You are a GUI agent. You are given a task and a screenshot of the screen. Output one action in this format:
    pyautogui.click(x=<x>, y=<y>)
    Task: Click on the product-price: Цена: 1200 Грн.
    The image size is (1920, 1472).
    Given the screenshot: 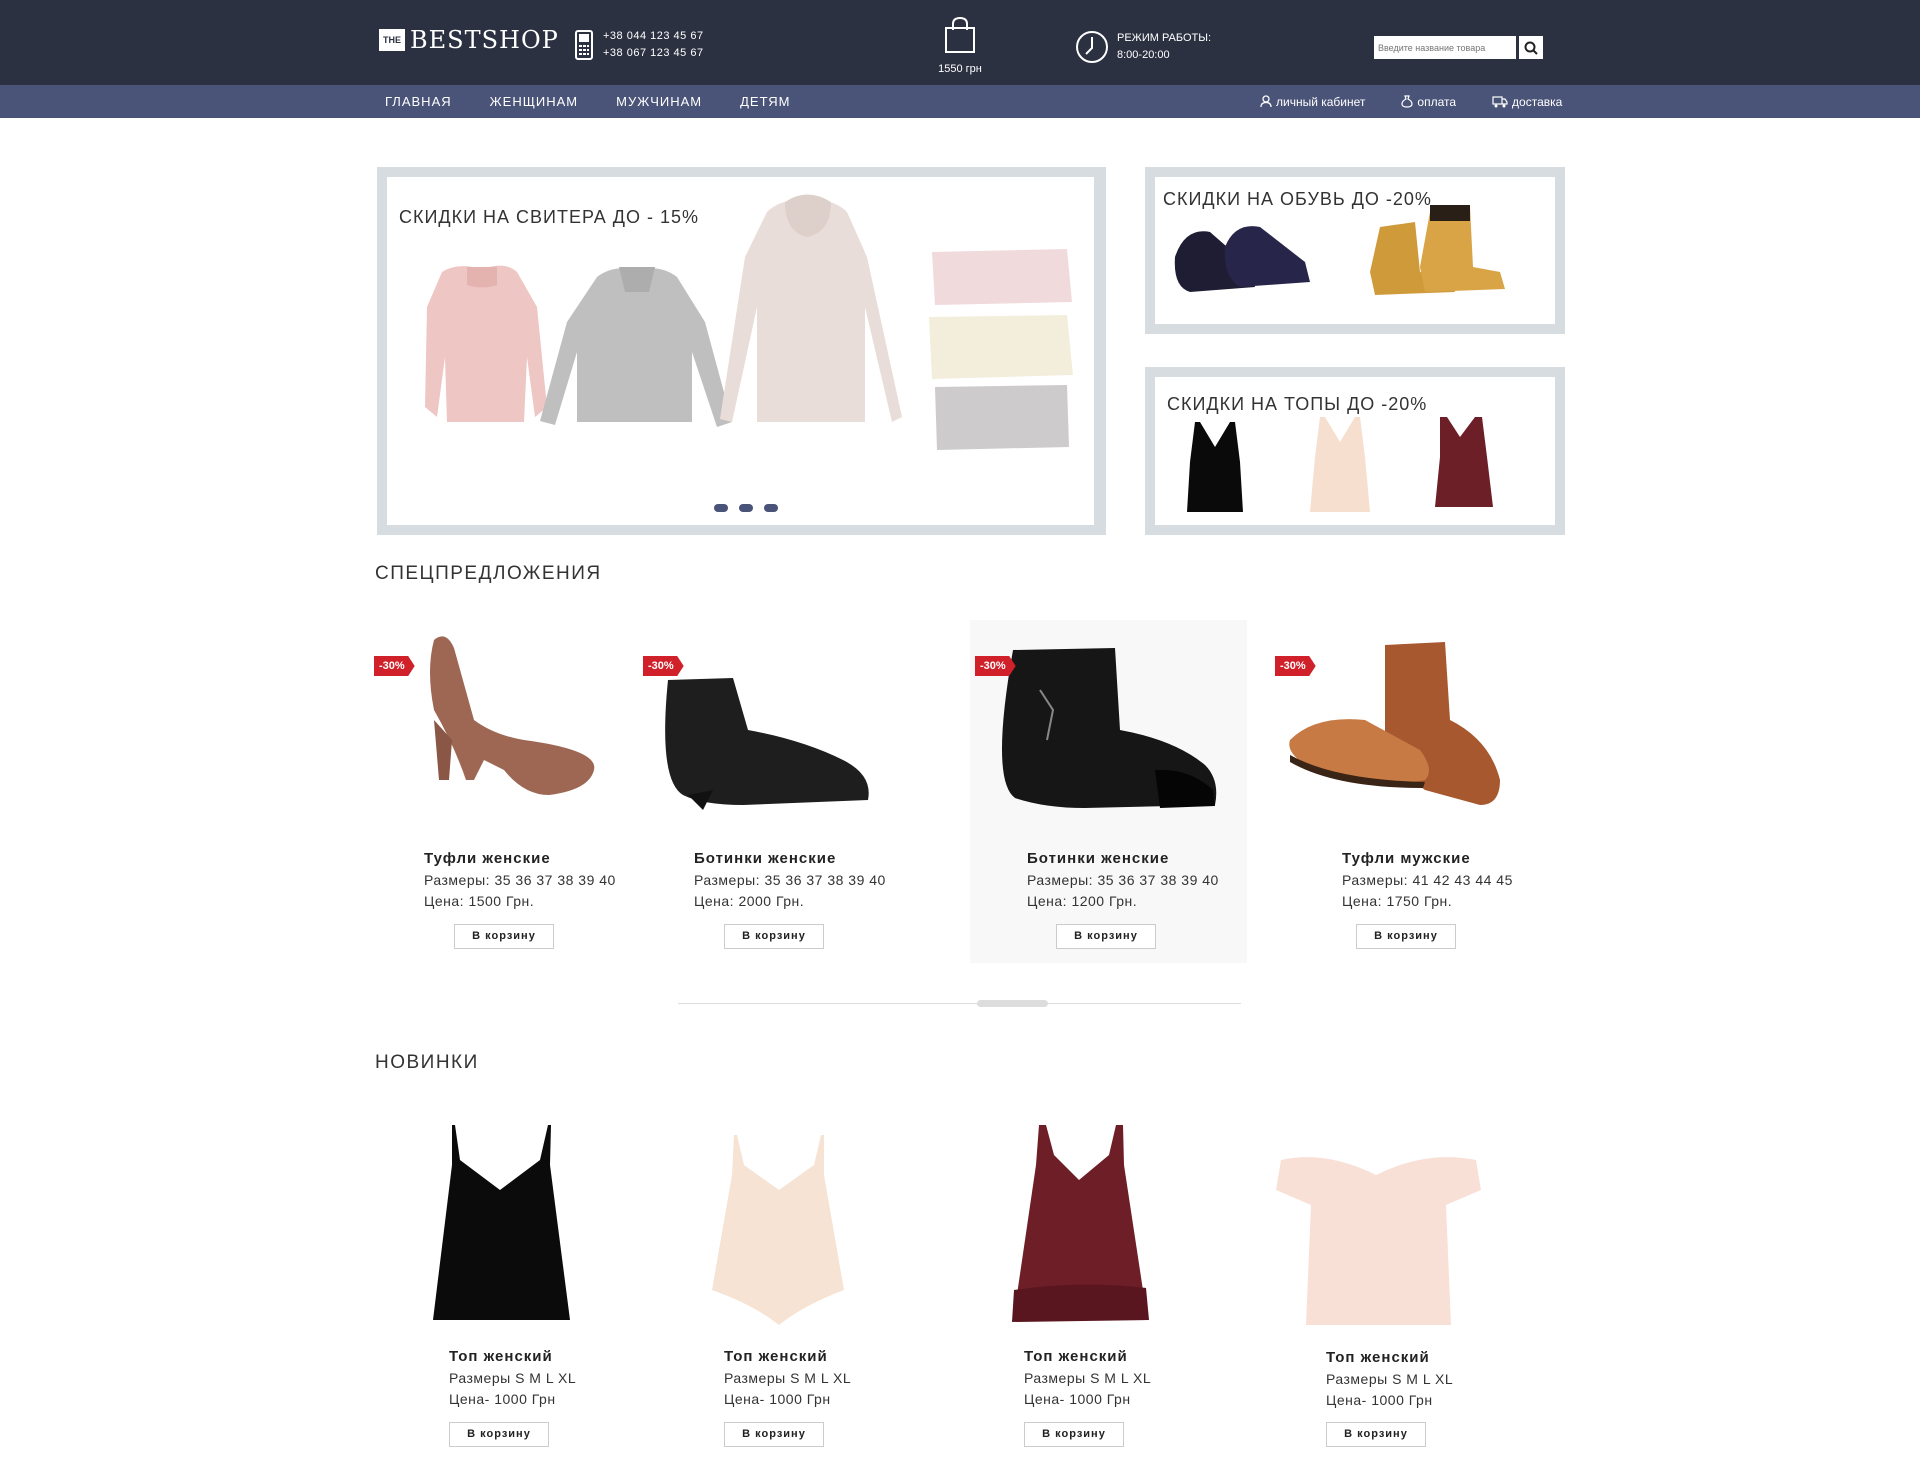 What is the action you would take?
    pyautogui.click(x=1082, y=901)
    